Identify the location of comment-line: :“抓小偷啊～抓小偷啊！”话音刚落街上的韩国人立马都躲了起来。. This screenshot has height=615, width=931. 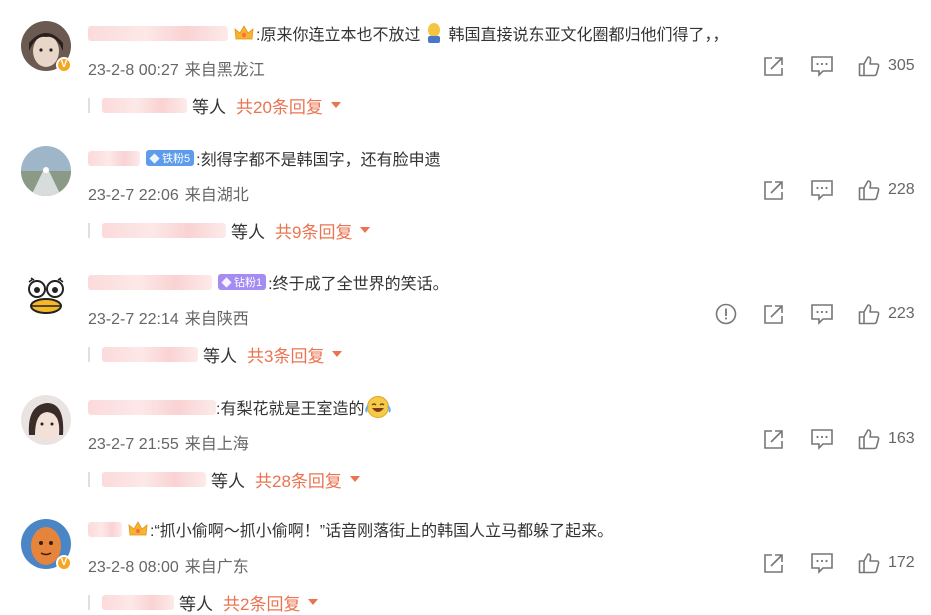
(350, 529).